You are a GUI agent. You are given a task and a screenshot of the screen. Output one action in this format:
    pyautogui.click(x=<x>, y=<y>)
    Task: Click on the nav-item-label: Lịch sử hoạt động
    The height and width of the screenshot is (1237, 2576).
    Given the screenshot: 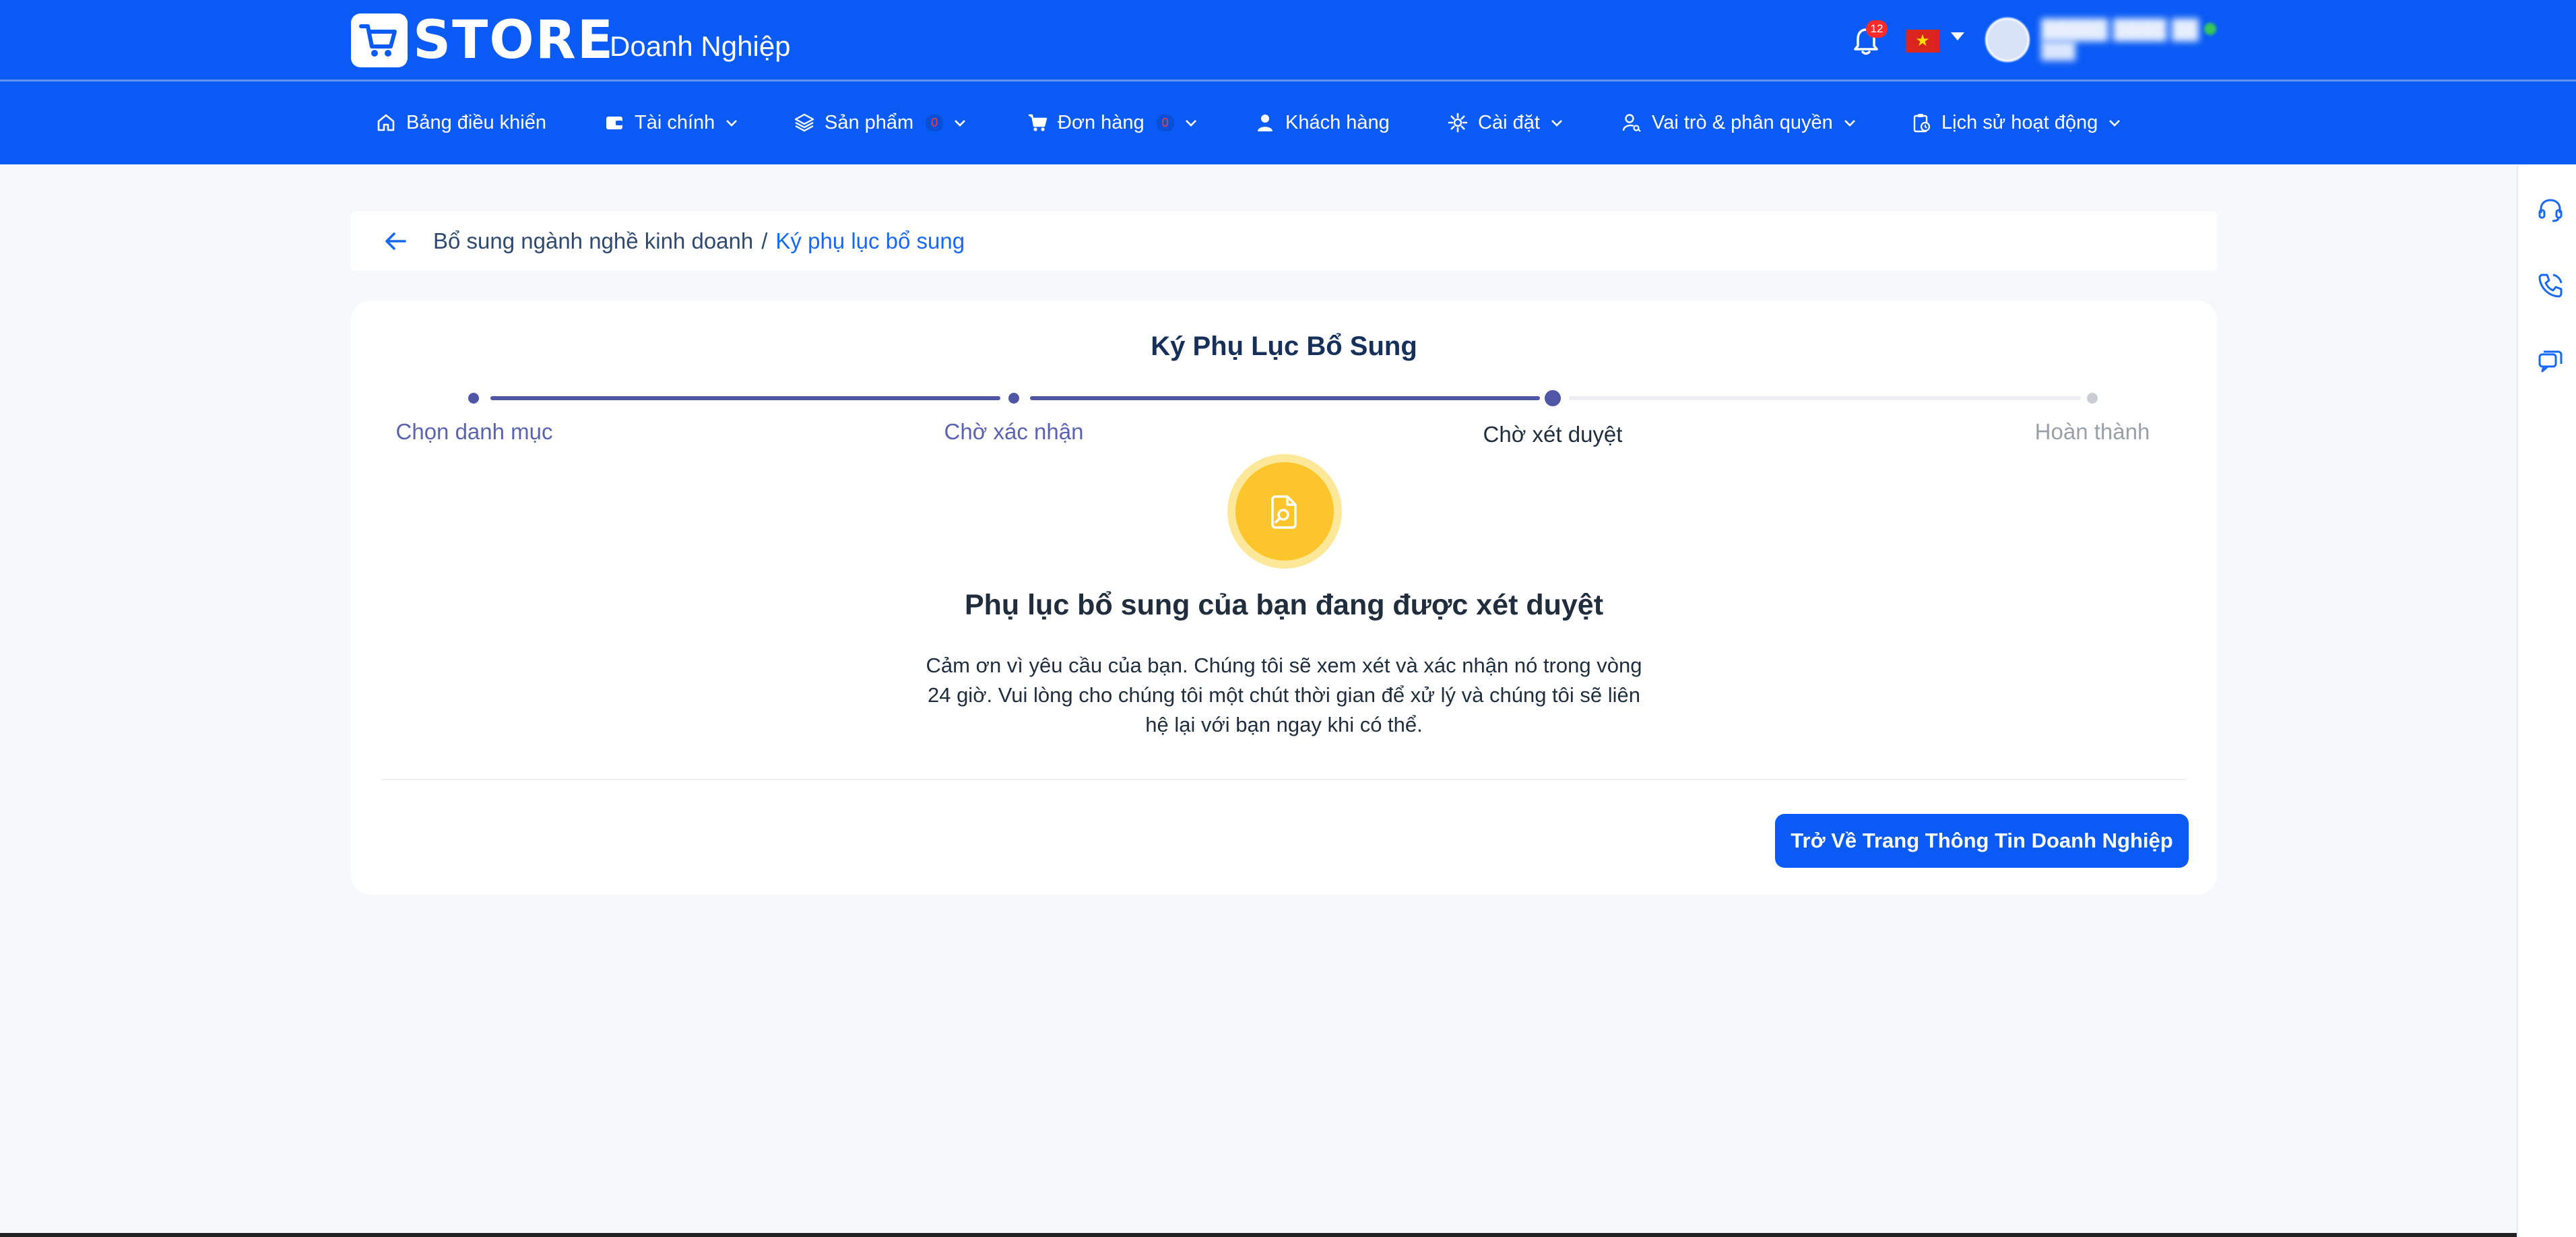 What is the action you would take?
    pyautogui.click(x=2019, y=122)
    